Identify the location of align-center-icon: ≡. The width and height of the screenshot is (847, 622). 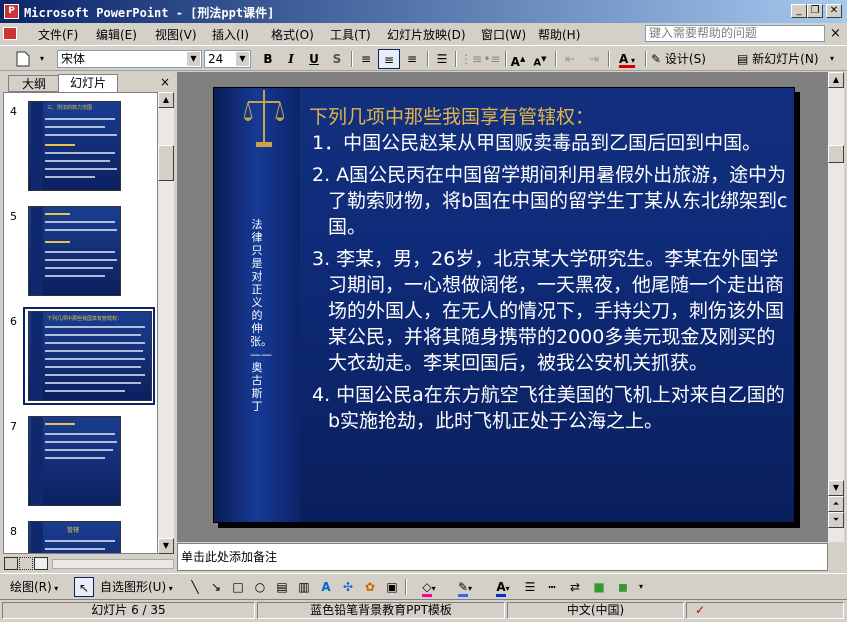
(389, 59).